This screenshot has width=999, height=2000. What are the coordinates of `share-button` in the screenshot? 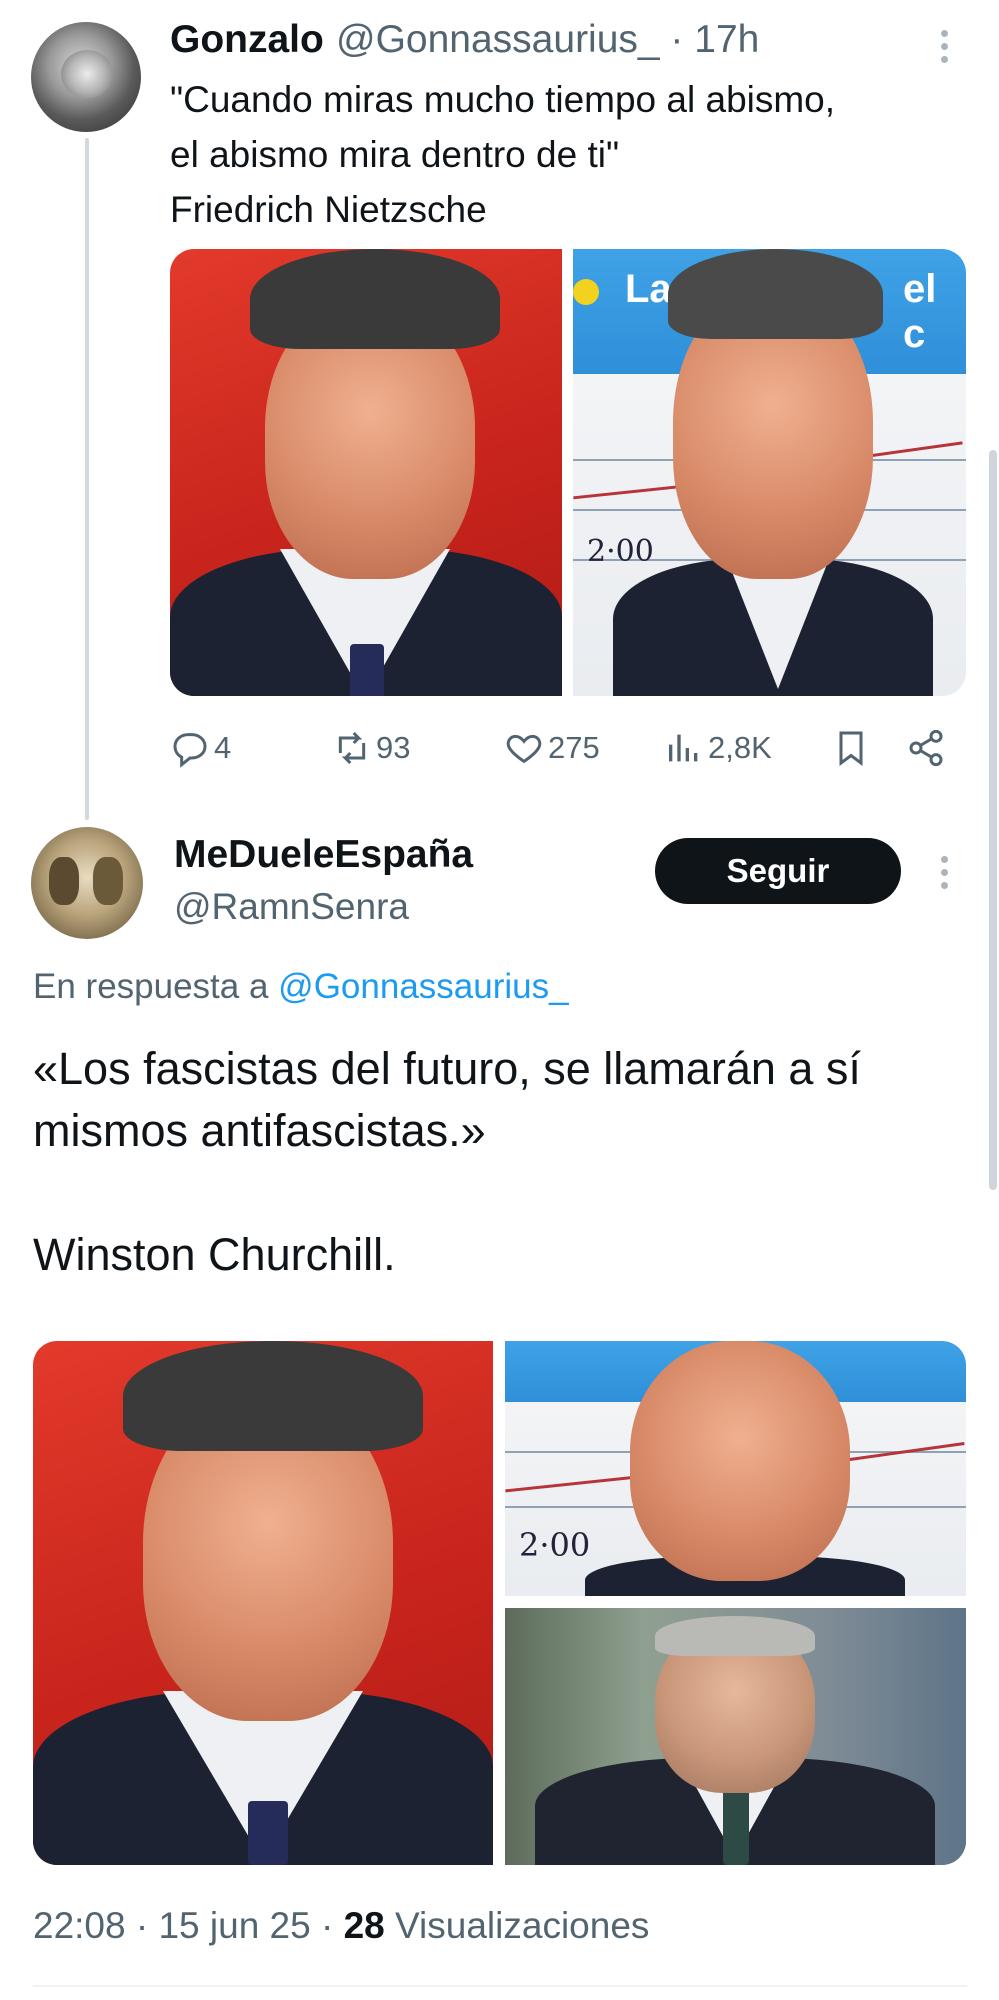 It's located at (926, 748).